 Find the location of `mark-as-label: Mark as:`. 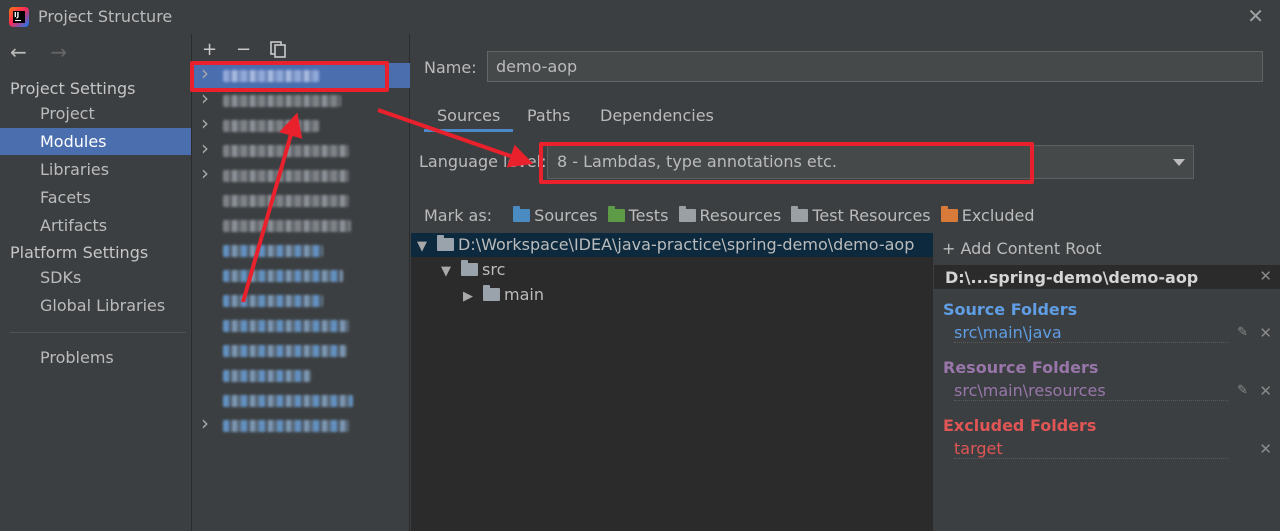

mark-as-label: Mark as: is located at coordinates (458, 215).